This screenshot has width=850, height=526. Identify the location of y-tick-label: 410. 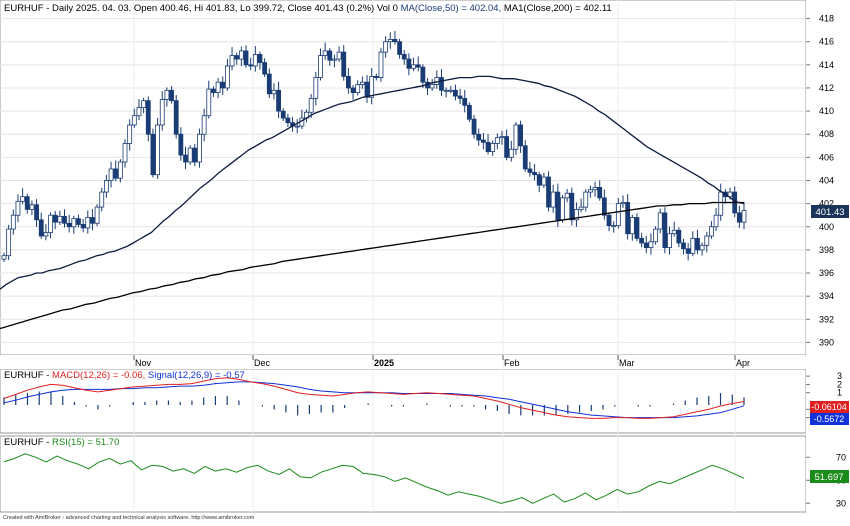
(826, 111).